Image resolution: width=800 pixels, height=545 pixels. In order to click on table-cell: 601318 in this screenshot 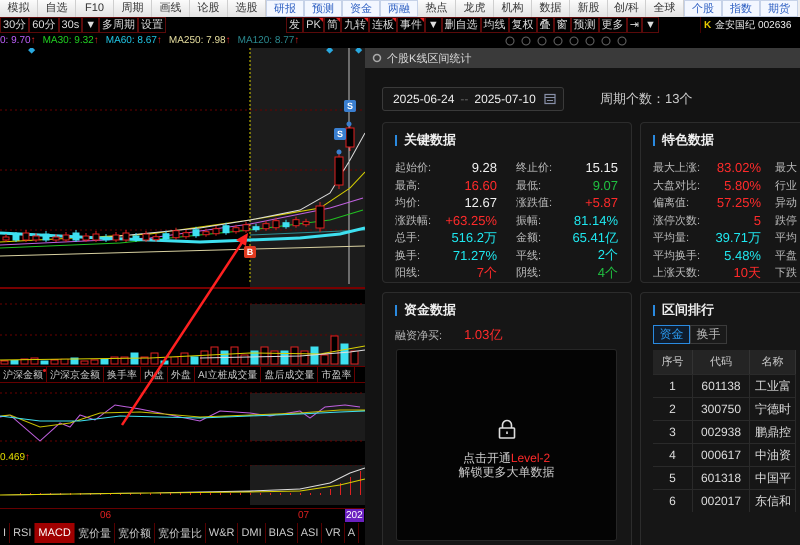, I will do `click(721, 477)`.